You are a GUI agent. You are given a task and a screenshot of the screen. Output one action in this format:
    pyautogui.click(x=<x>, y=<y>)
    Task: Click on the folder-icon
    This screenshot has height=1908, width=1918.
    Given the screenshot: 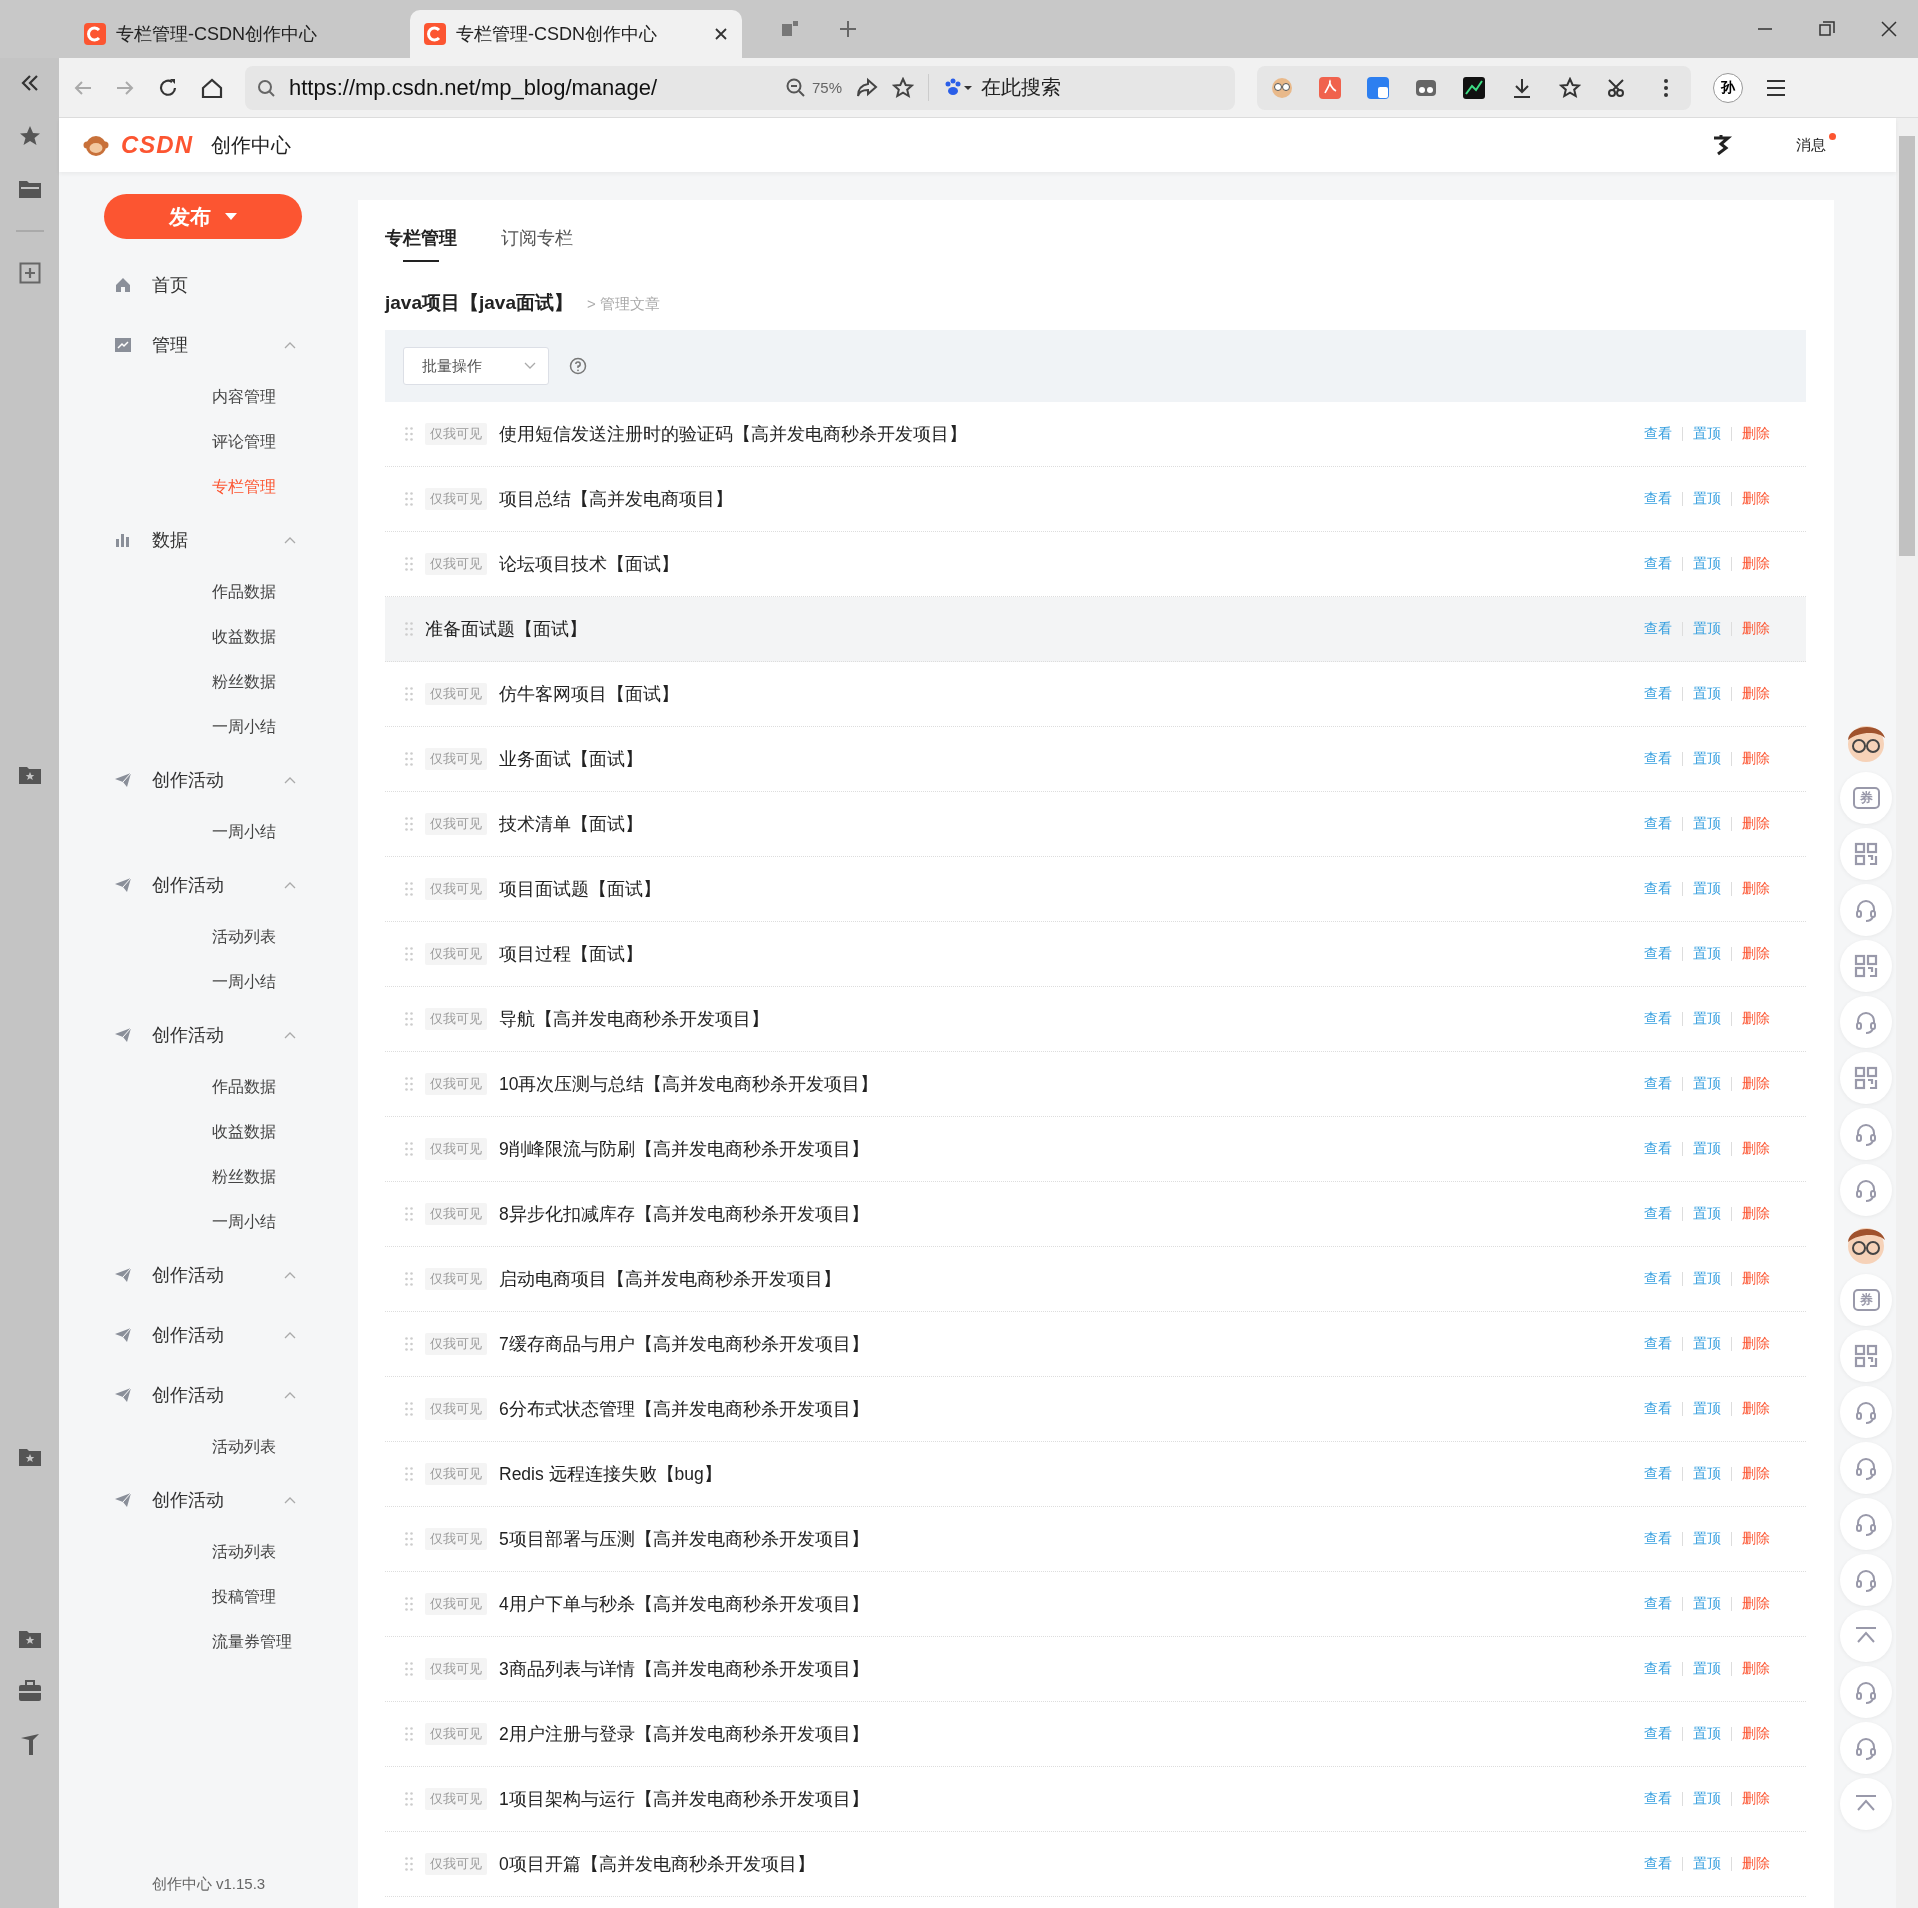 What is the action you would take?
    pyautogui.click(x=29, y=189)
    